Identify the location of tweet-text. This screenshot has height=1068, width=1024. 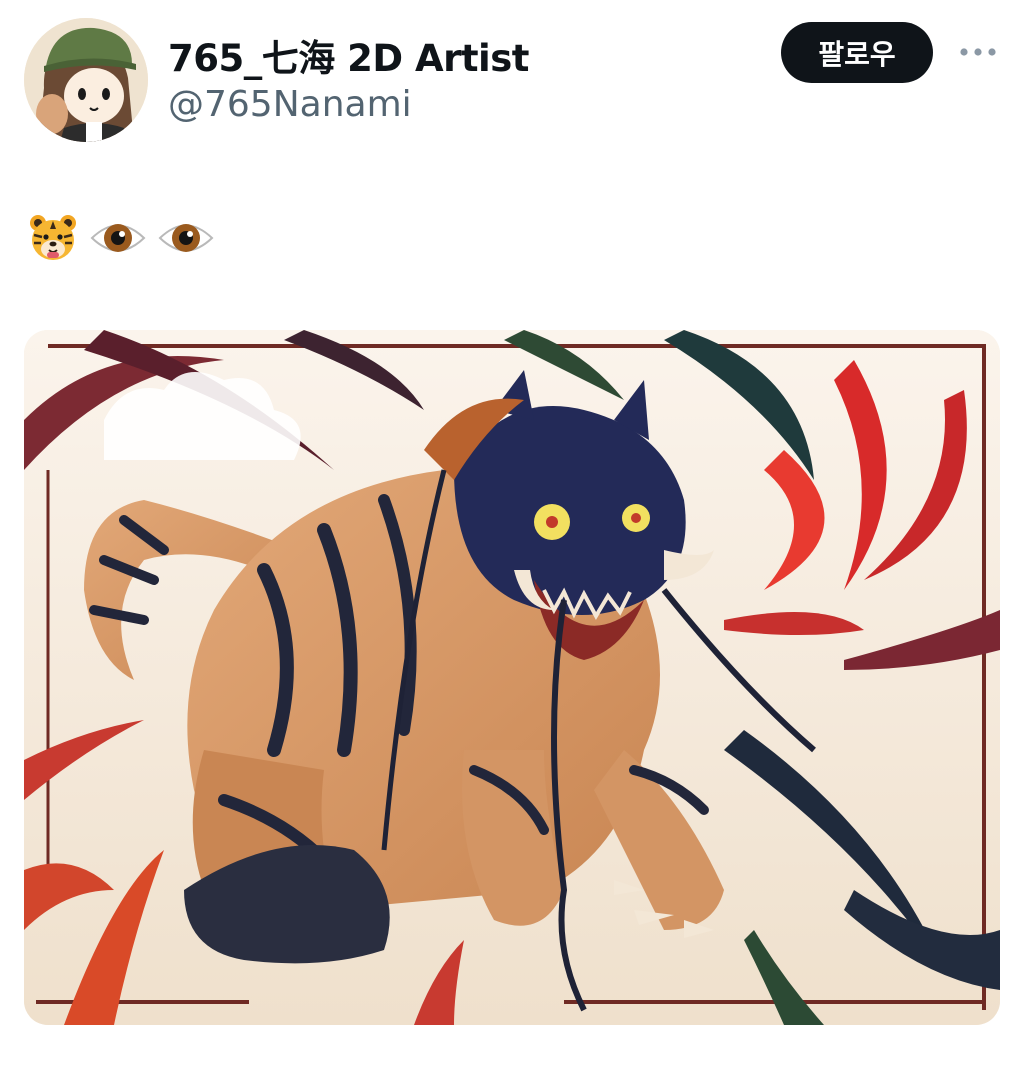
(121, 238).